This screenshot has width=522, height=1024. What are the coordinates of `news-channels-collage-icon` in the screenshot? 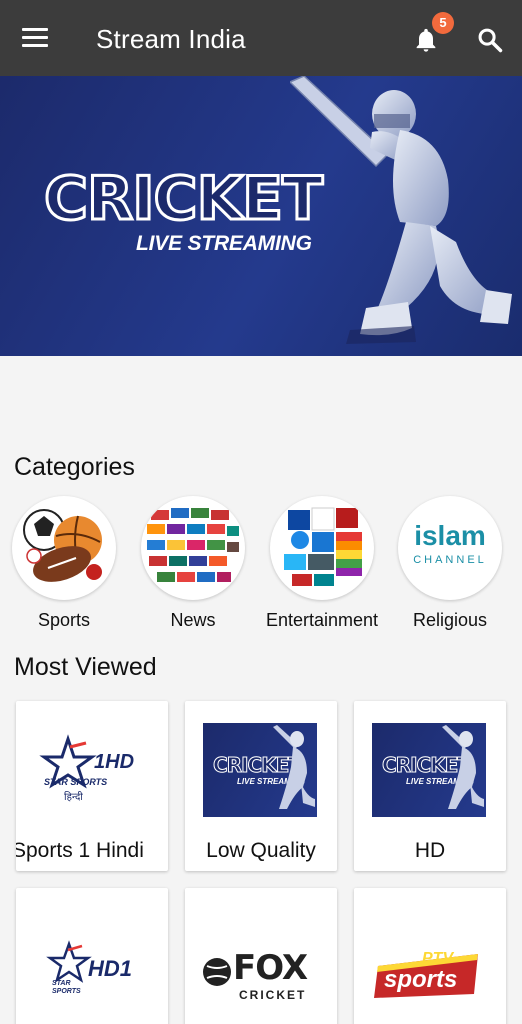 It's located at (193, 548).